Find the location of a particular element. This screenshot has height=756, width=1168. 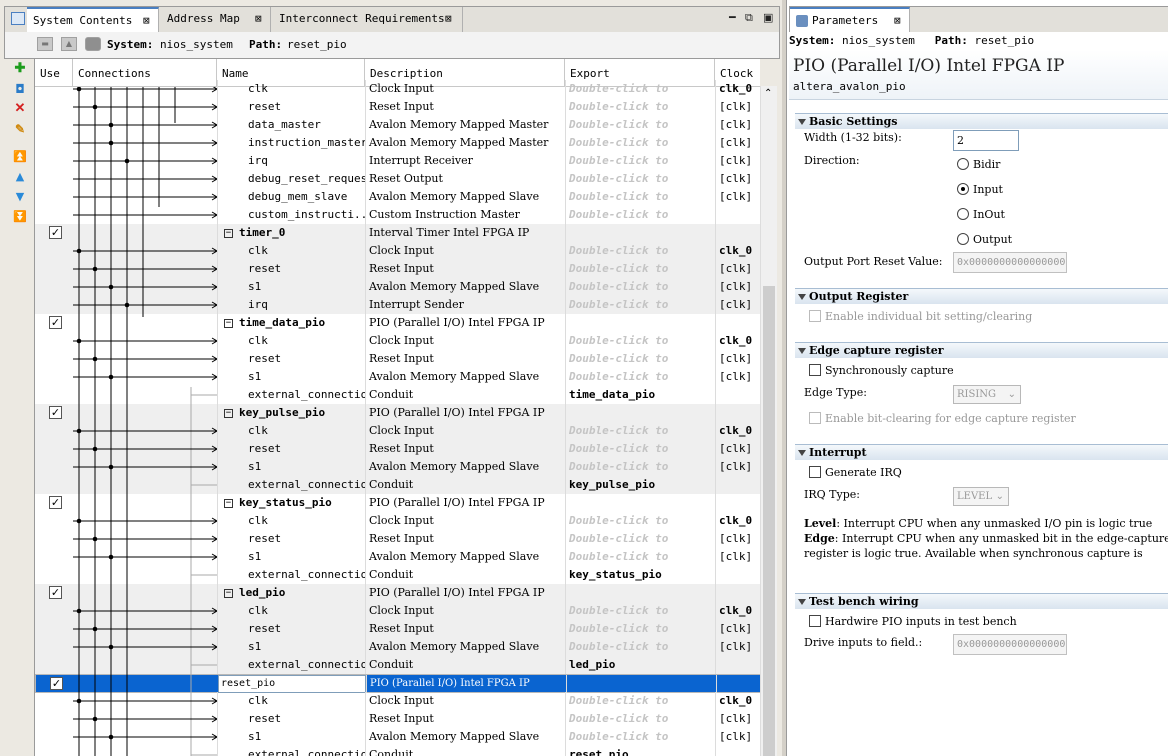

move-top-icon: ⏫ is located at coordinates (20, 157).